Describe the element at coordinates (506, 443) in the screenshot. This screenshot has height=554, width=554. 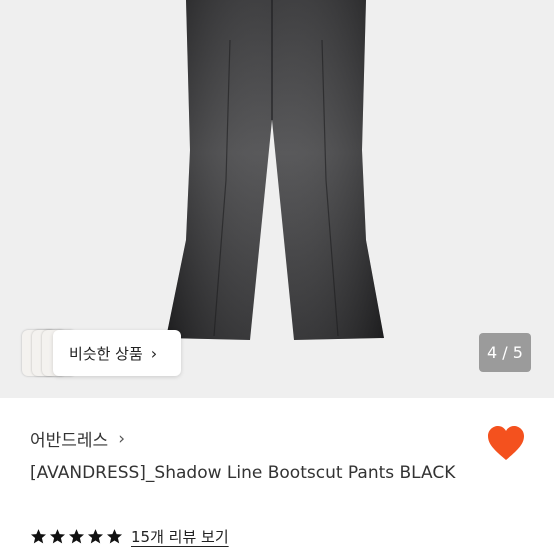
I see `heart-icon` at that location.